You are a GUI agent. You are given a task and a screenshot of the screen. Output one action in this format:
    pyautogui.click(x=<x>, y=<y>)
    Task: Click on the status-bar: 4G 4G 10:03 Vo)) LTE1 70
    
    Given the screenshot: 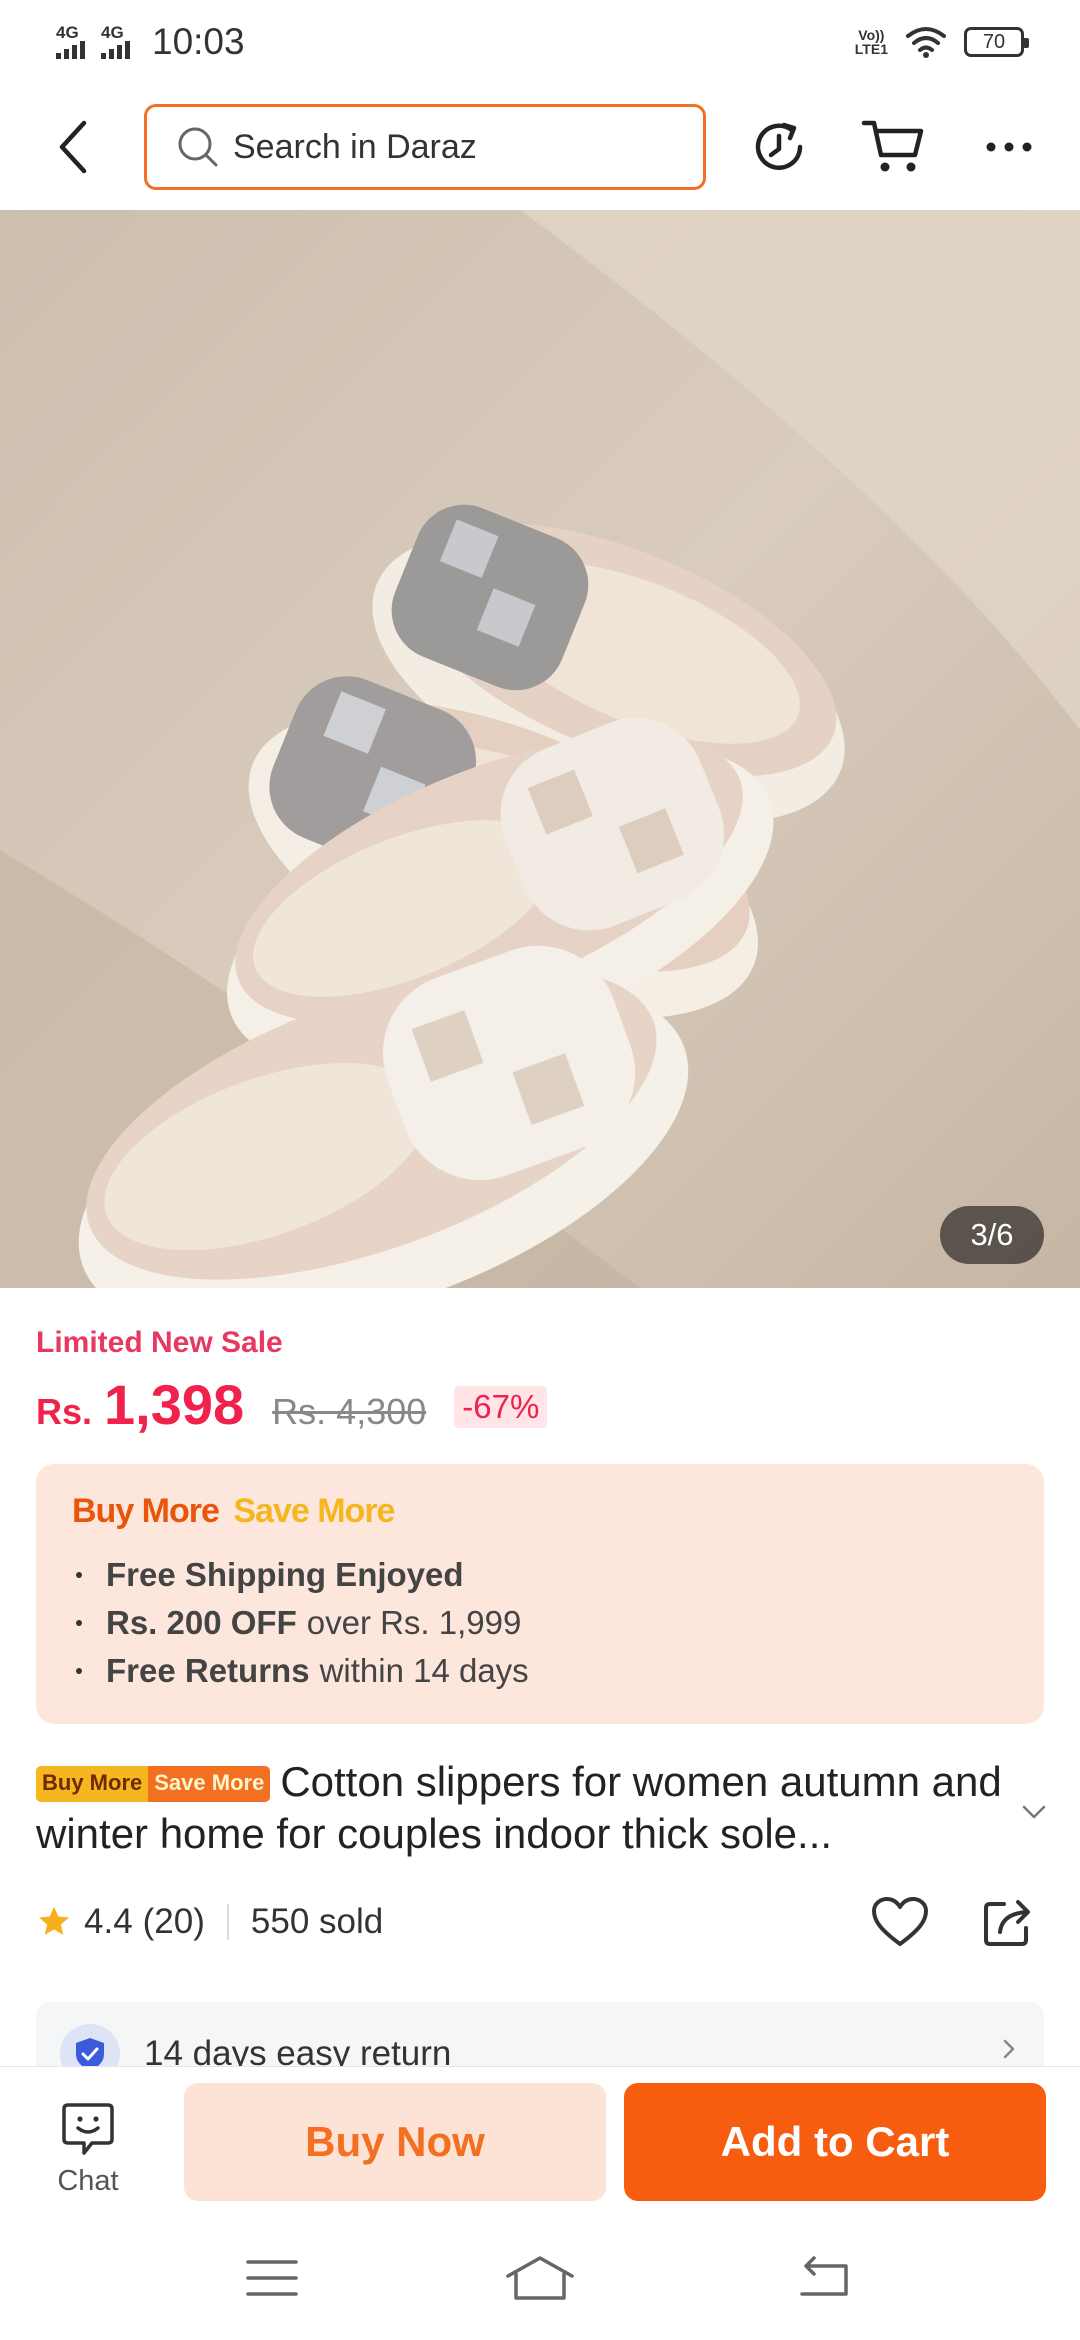 What is the action you would take?
    pyautogui.click(x=540, y=42)
    